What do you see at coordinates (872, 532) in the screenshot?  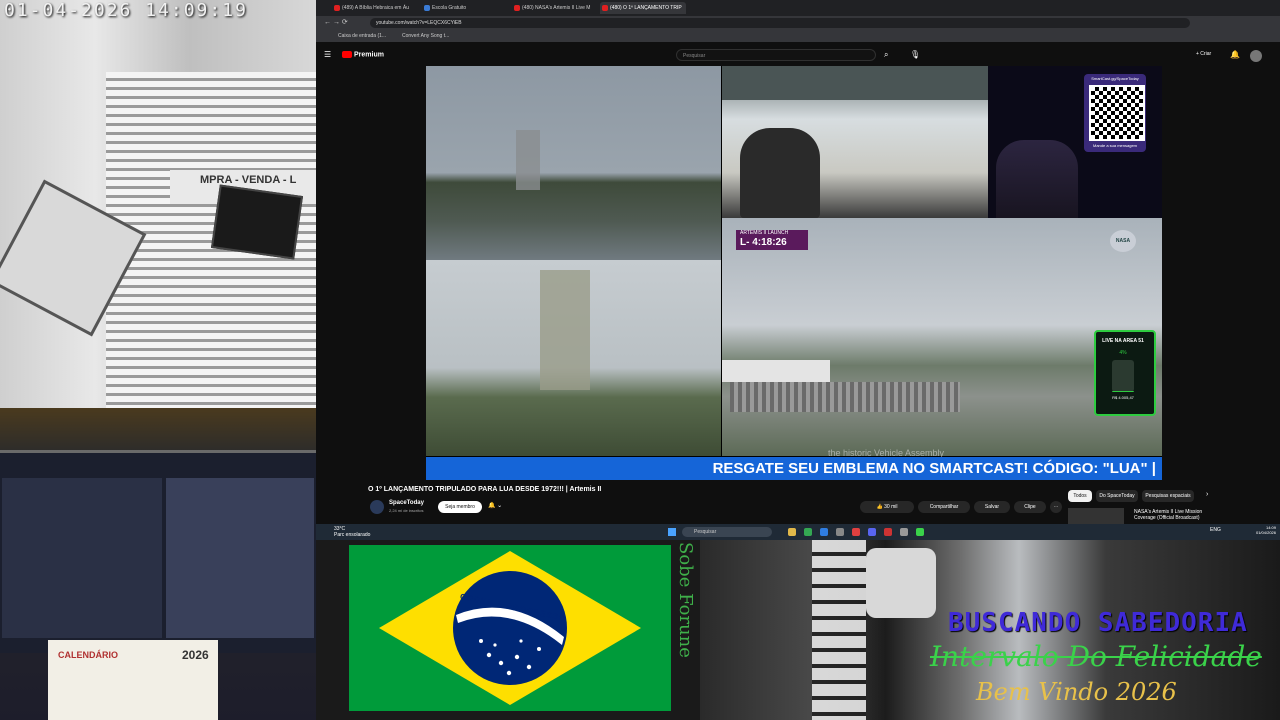 I see `discord-icon` at bounding box center [872, 532].